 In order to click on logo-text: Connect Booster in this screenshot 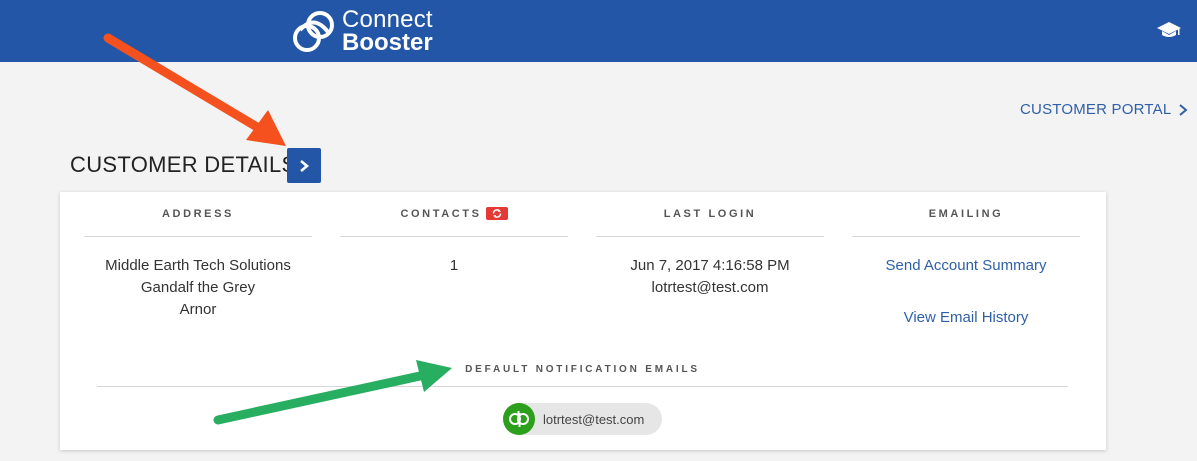, I will do `click(387, 31)`.